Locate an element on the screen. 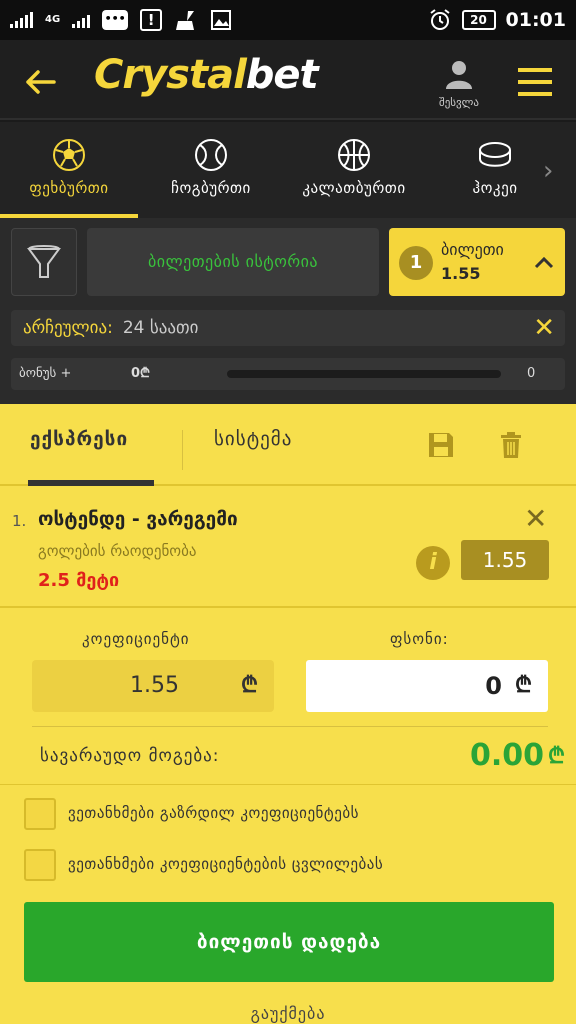 The image size is (576, 1024). agree-odds-changes-label: ვეთანხმები კოეფიციენტების ცვლილებას is located at coordinates (226, 864).